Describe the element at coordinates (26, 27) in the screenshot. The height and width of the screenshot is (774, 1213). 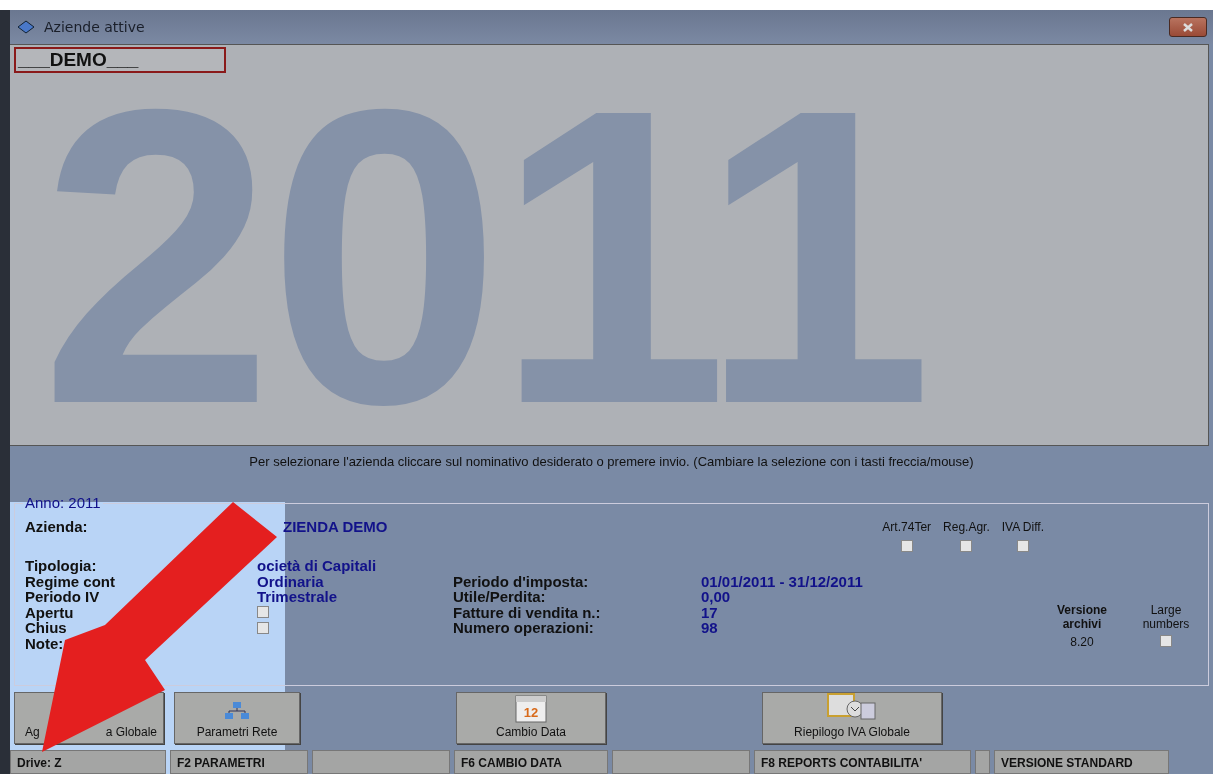
I see `app-icon` at that location.